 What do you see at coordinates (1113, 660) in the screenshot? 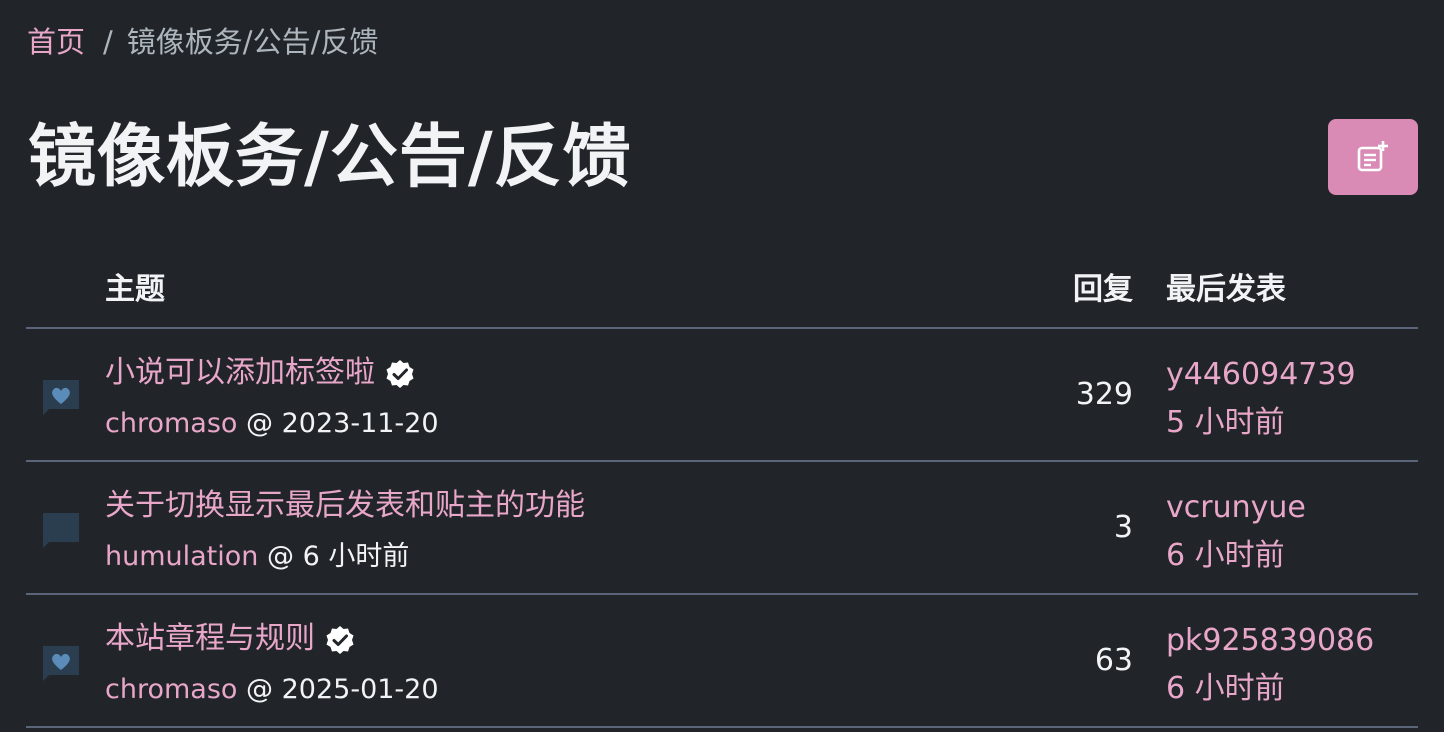
I see `reply-count: 63` at bounding box center [1113, 660].